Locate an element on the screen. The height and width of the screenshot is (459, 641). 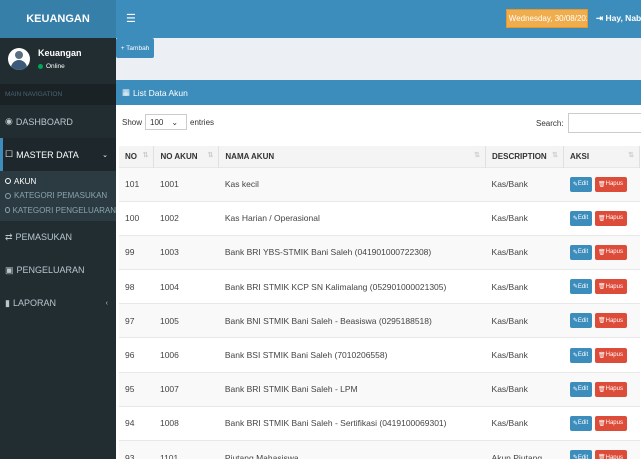
cell-no-akun: 1101 is located at coordinates (186, 449).